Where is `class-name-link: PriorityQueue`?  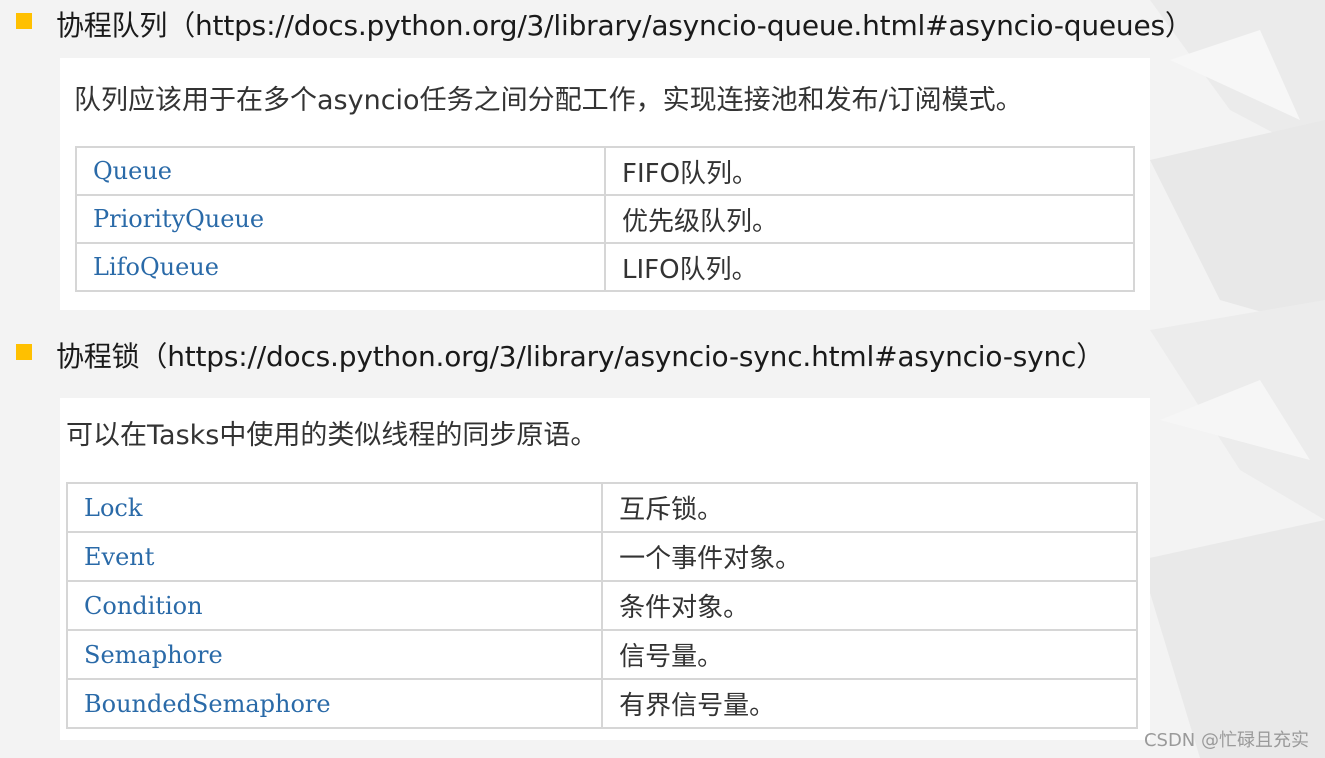 class-name-link: PriorityQueue is located at coordinates (340, 219).